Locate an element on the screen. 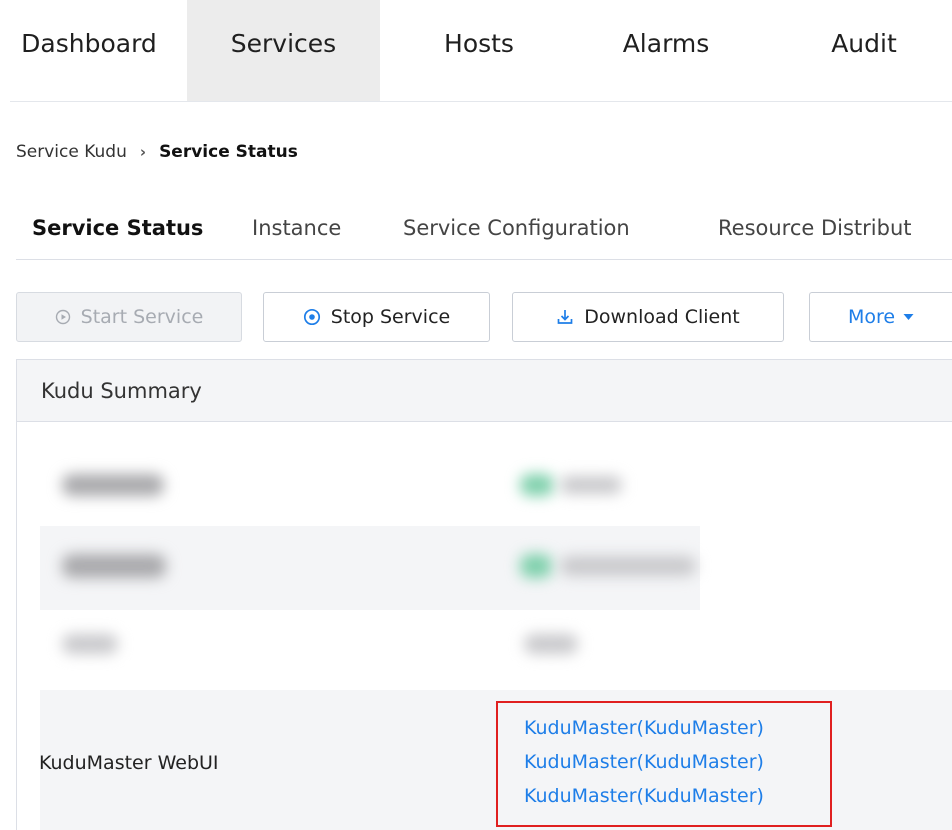  breadcrumb: Service Kudu › Service Status is located at coordinates (157, 152).